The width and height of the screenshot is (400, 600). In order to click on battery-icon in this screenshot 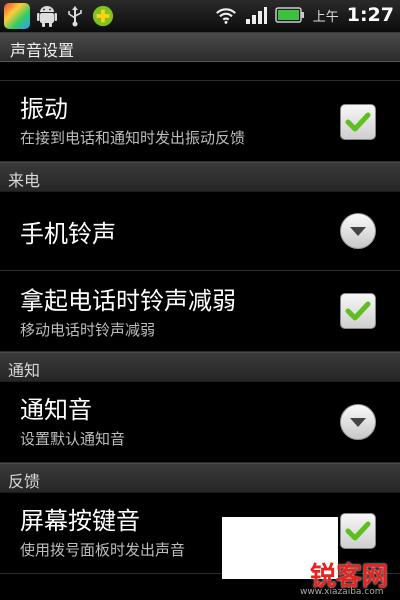, I will do `click(289, 15)`.